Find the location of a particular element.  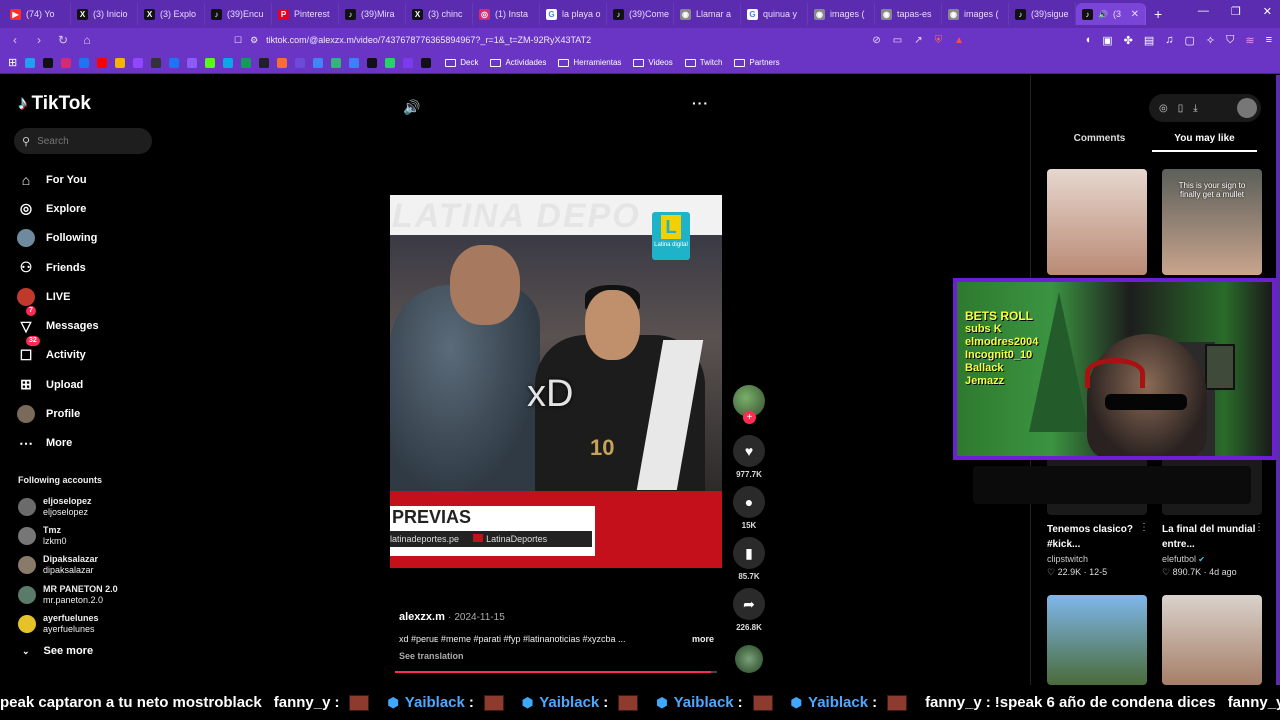

music-icon: ♫ is located at coordinates (1169, 40).